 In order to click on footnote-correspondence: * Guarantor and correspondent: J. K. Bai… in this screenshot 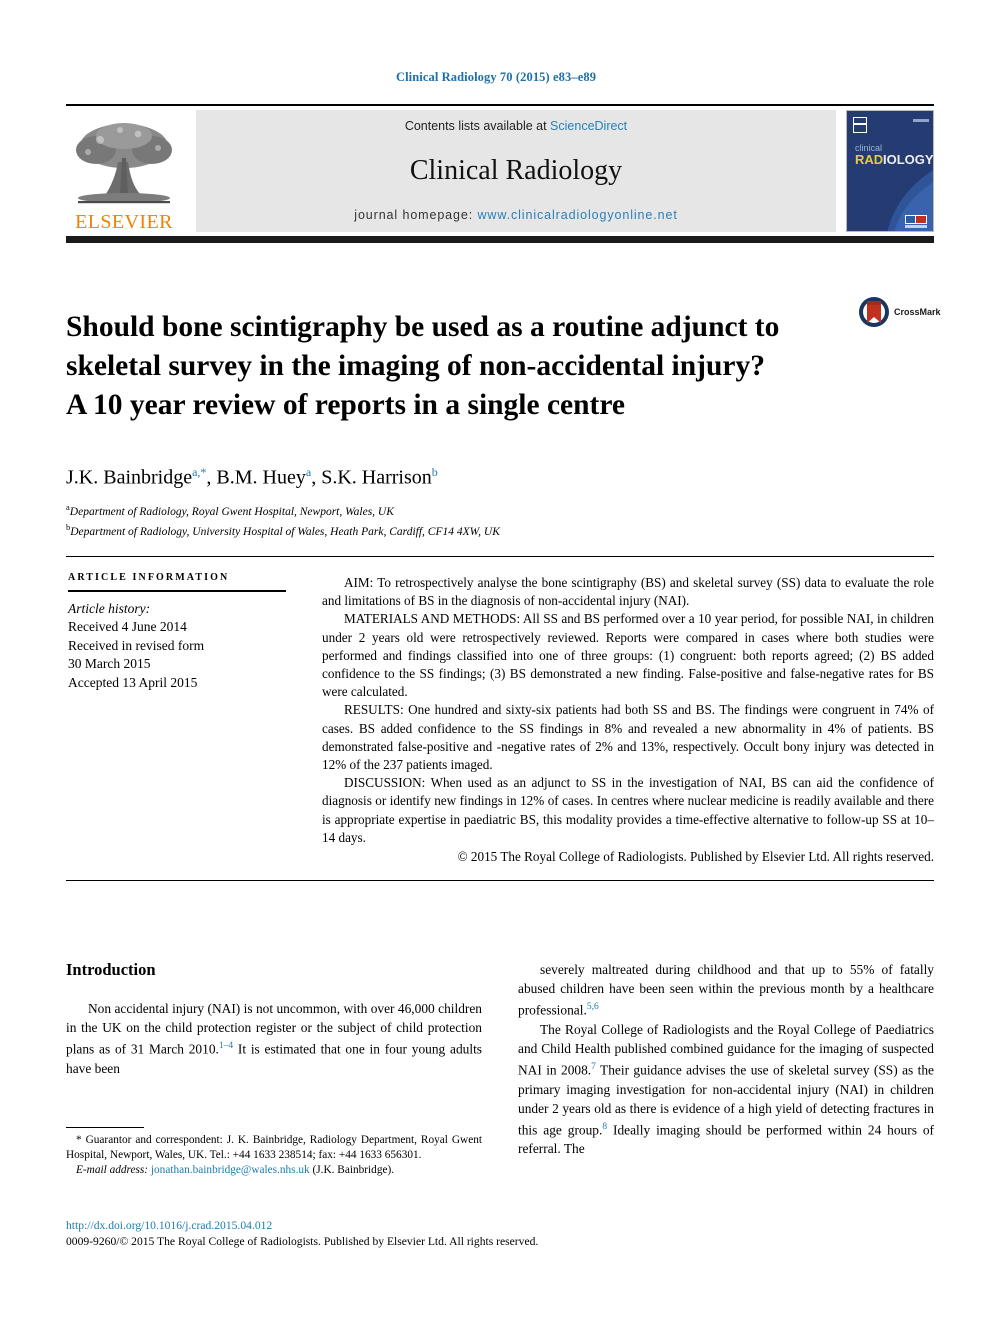, I will do `click(274, 1148)`.